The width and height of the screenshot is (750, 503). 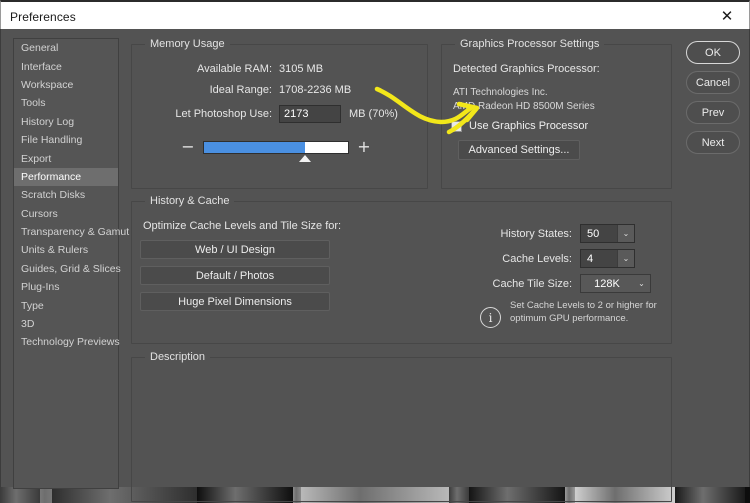 I want to click on slider-thumb, so click(x=304, y=158).